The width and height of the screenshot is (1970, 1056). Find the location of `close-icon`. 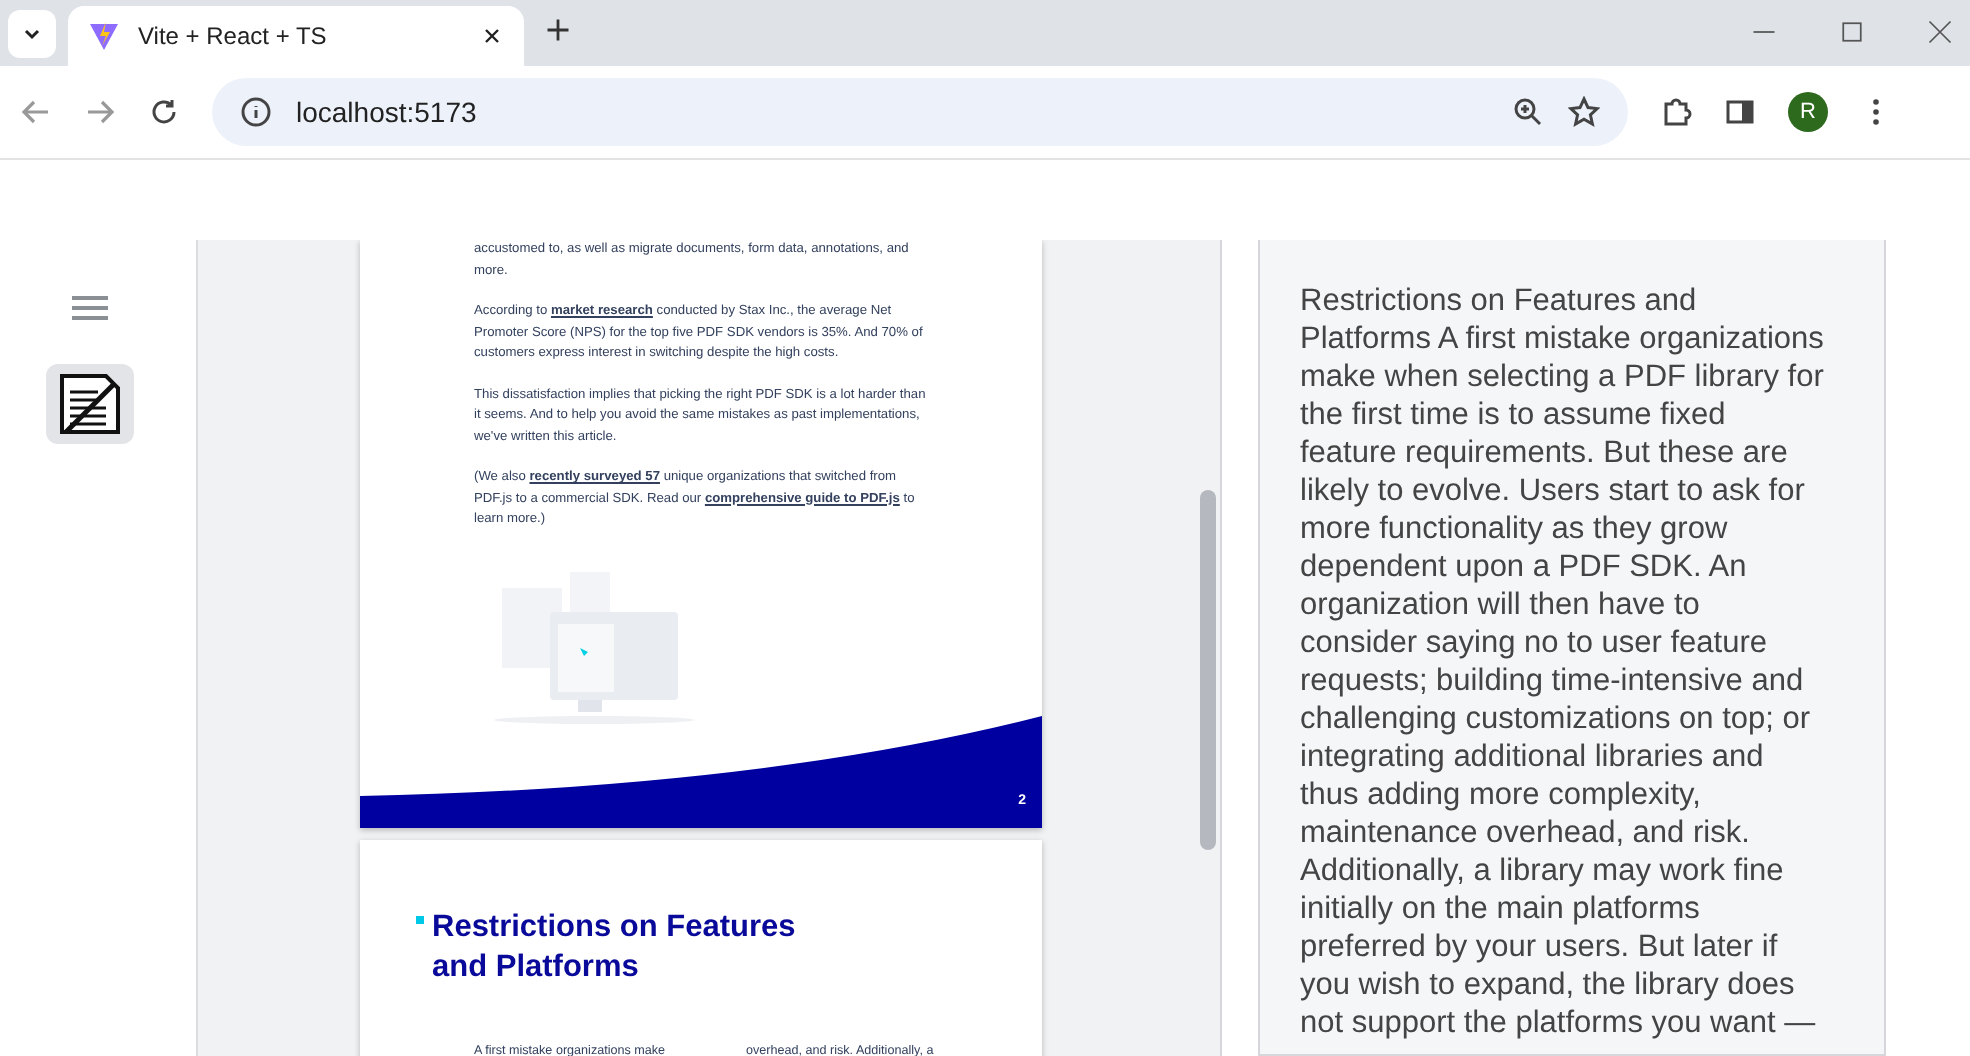

close-icon is located at coordinates (492, 36).